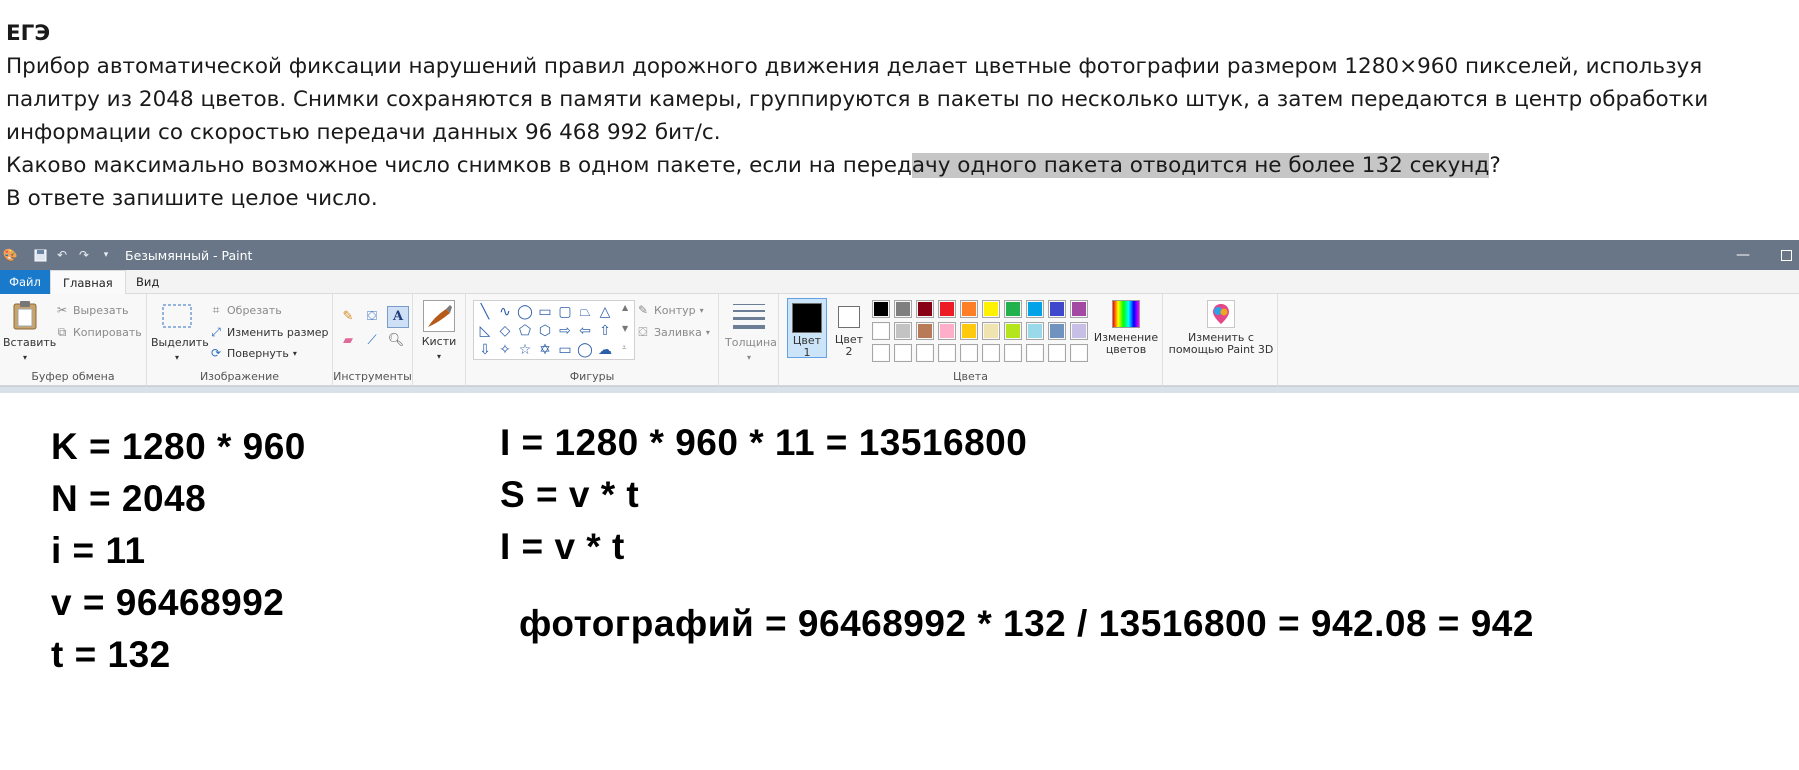 This screenshot has height=770, width=1799. Describe the element at coordinates (585, 350) in the screenshot. I see `oval-callout-shape-icon: ◯` at that location.